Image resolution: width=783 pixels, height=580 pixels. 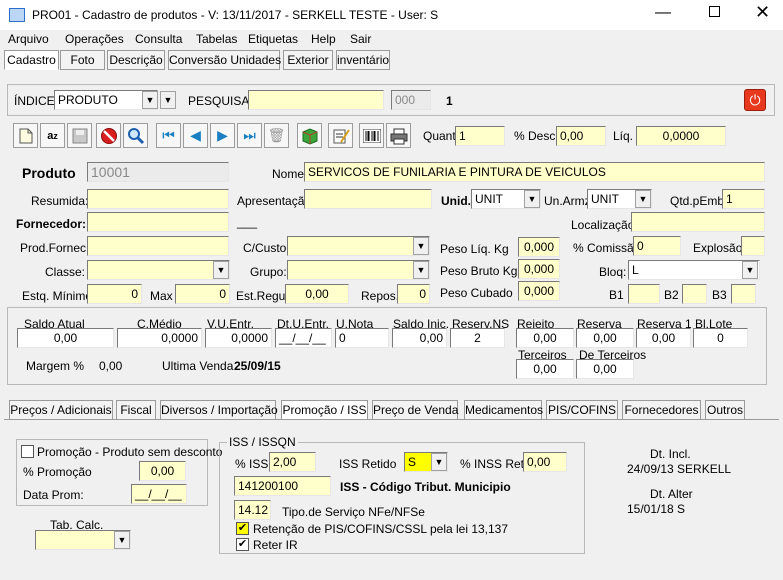 What do you see at coordinates (750, 270) in the screenshot?
I see `bloq-dropdown-arrow: ▼` at bounding box center [750, 270].